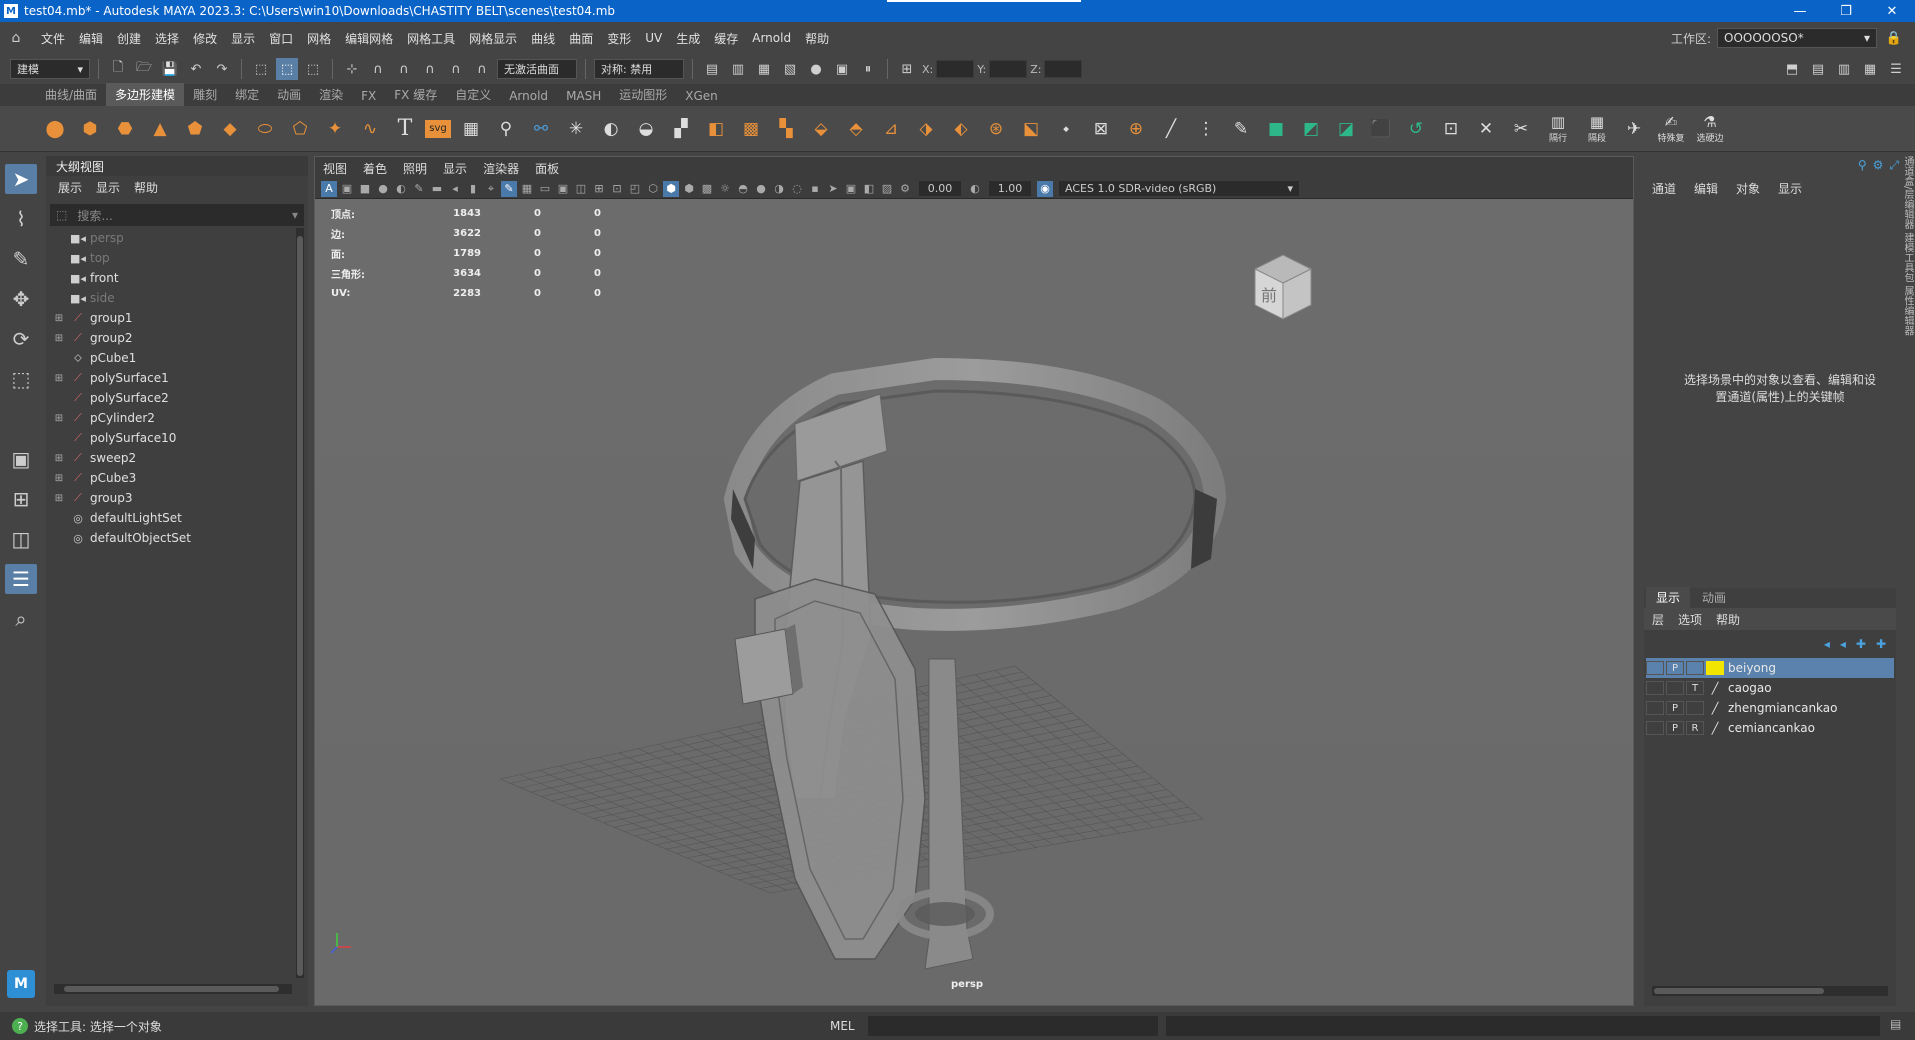 The height and width of the screenshot is (1040, 1915). Describe the element at coordinates (1381, 129) in the screenshot. I see `triangulate-icon: ⬛` at that location.